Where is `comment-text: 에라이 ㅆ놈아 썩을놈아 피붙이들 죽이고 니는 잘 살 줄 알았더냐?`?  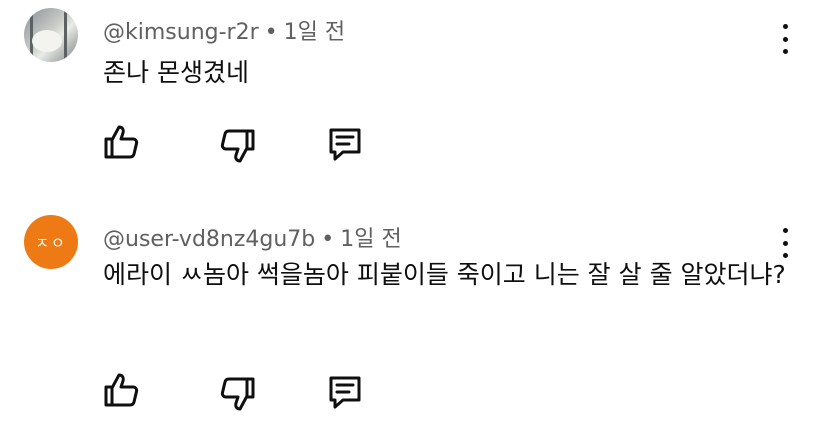
comment-text: 에라이 ㅆ놈아 썩을놈아 피붙이들 죽이고 니는 잘 살 줄 알았더냐? is located at coordinates (444, 274).